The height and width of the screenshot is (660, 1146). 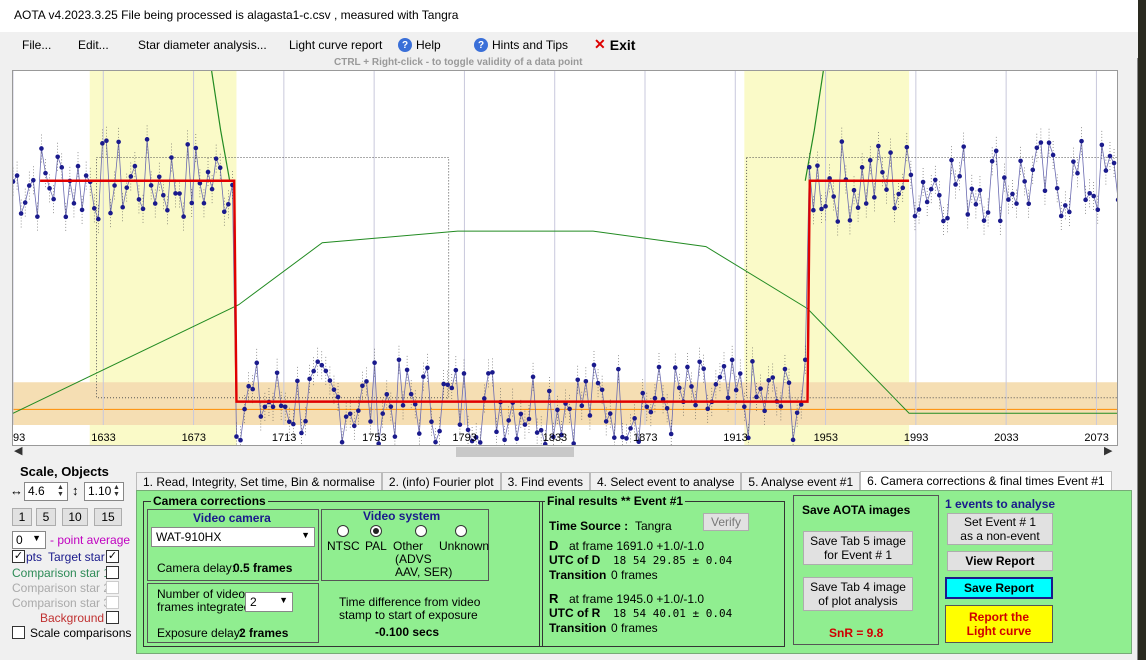 What do you see at coordinates (1108, 450) in the screenshot?
I see `scroll-right-icon: ▶` at bounding box center [1108, 450].